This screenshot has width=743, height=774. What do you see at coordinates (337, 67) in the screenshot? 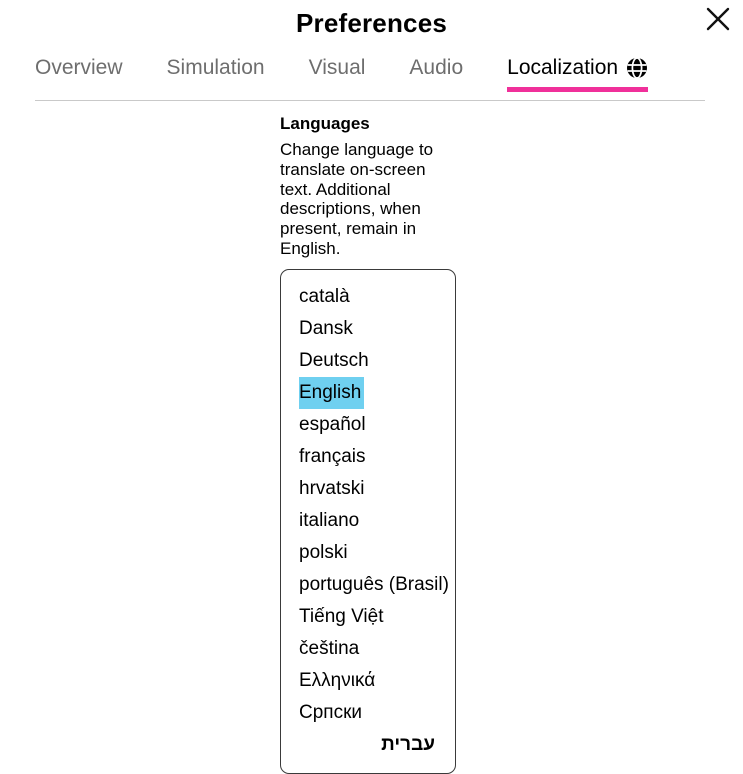
I see `tab-label: Visual` at bounding box center [337, 67].